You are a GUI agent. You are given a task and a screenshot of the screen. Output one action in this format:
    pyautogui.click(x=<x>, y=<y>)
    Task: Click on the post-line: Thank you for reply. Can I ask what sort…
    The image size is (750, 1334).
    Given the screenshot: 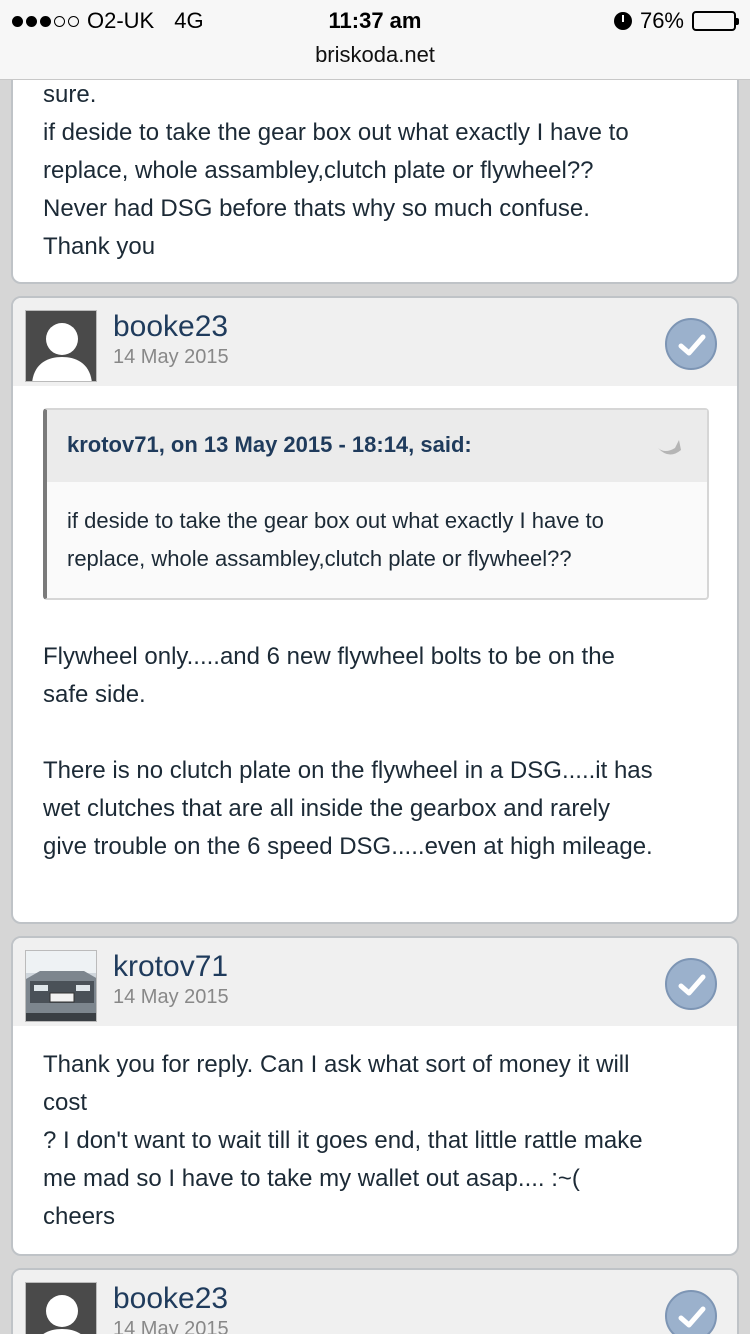 What is the action you would take?
    pyautogui.click(x=336, y=1064)
    